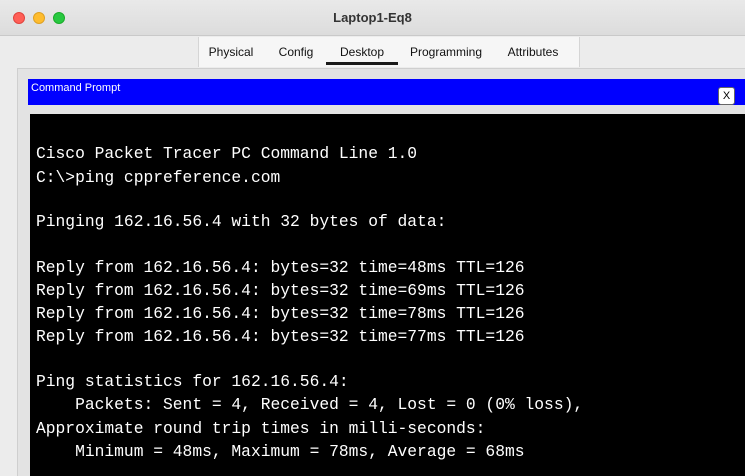 The height and width of the screenshot is (476, 745). I want to click on command-prompt-title: Command Prompt, so click(76, 88).